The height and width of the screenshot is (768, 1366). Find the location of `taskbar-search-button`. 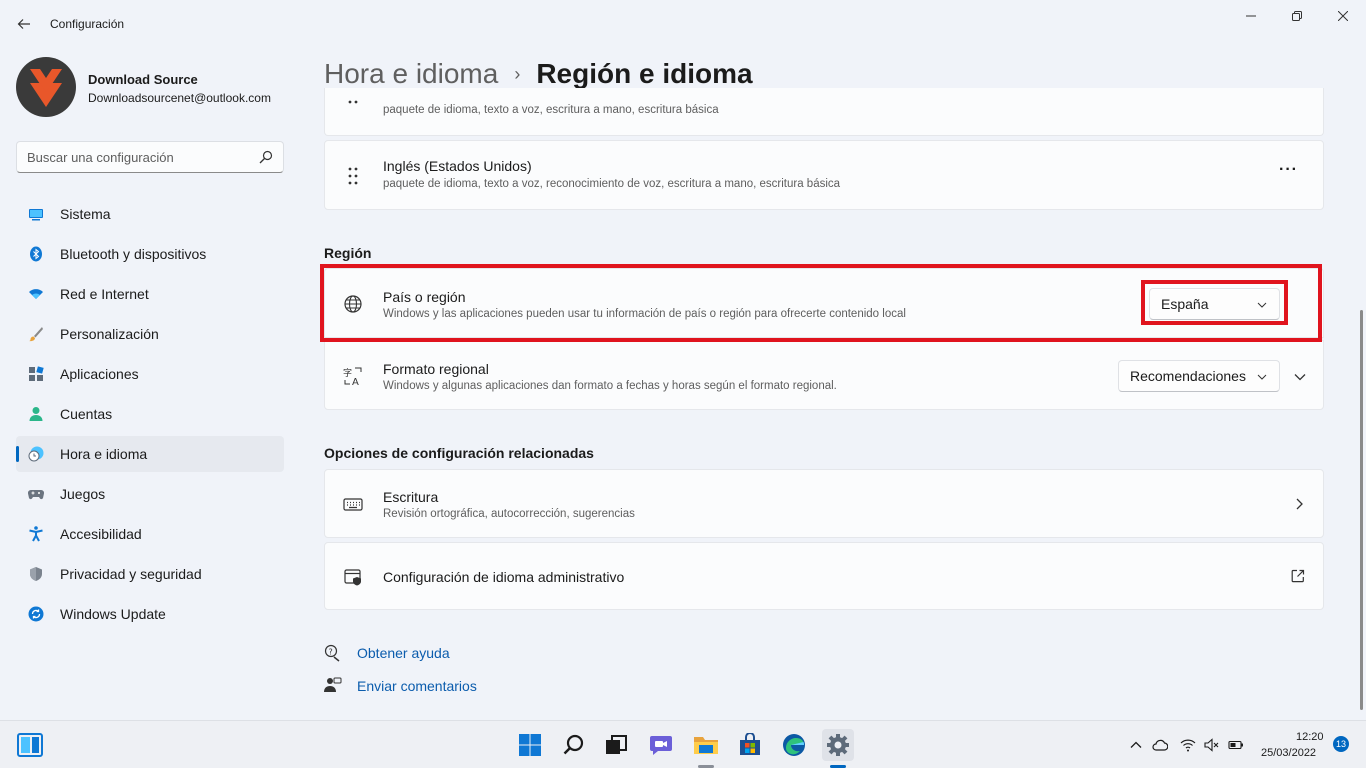

taskbar-search-button is located at coordinates (574, 745).